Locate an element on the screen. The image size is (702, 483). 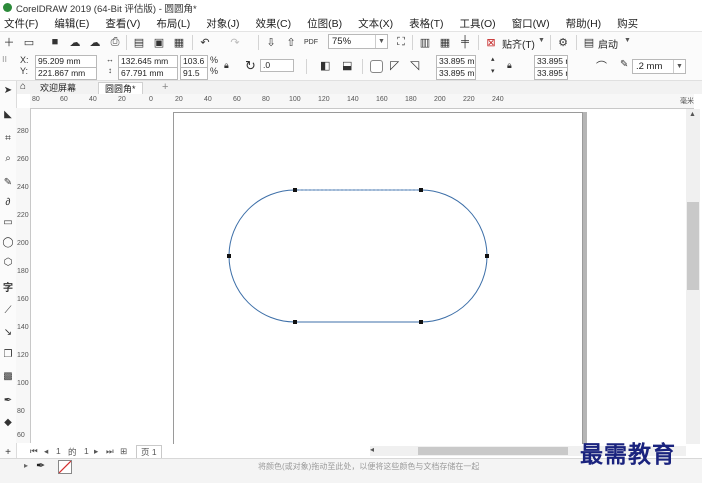
drop-shadow-icon: ❐ is located at coordinates (8, 354).